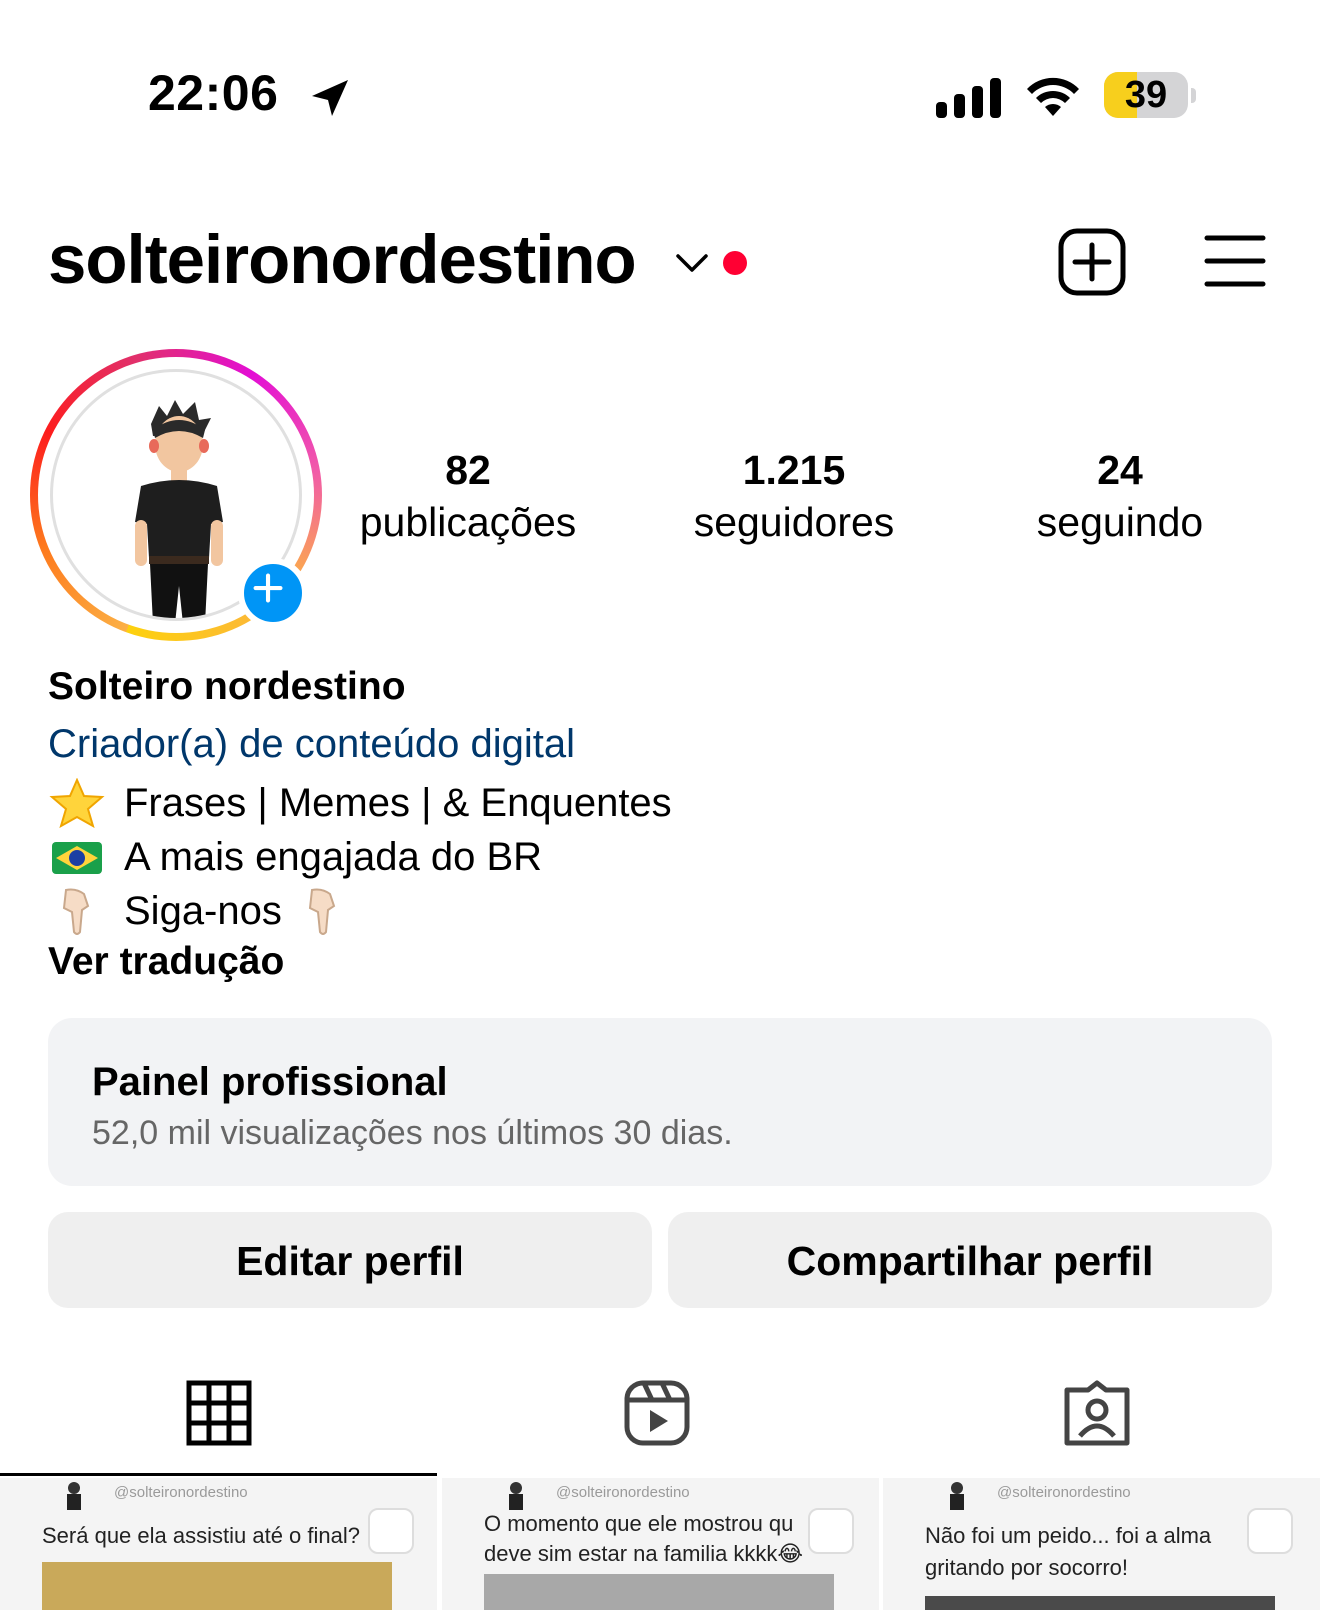 The height and width of the screenshot is (1610, 1320). What do you see at coordinates (219, 1413) in the screenshot?
I see `grid-icon` at bounding box center [219, 1413].